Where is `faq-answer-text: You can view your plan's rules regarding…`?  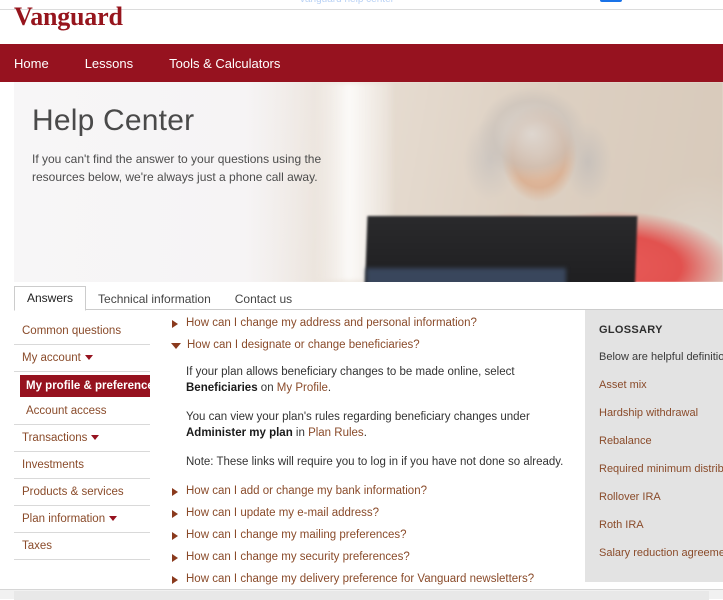
faq-answer-text: You can view your plan's rules regarding… is located at coordinates (358, 417).